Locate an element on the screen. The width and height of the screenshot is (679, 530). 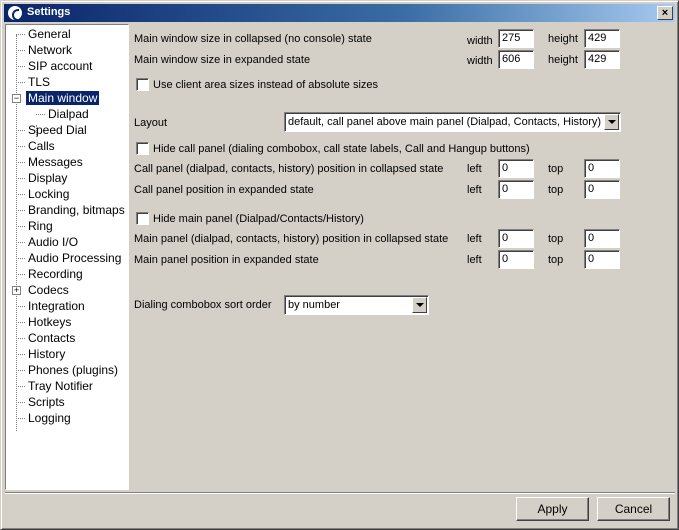
tree-item-tray-notifier: Tray Notifier is located at coordinates (55, 386).